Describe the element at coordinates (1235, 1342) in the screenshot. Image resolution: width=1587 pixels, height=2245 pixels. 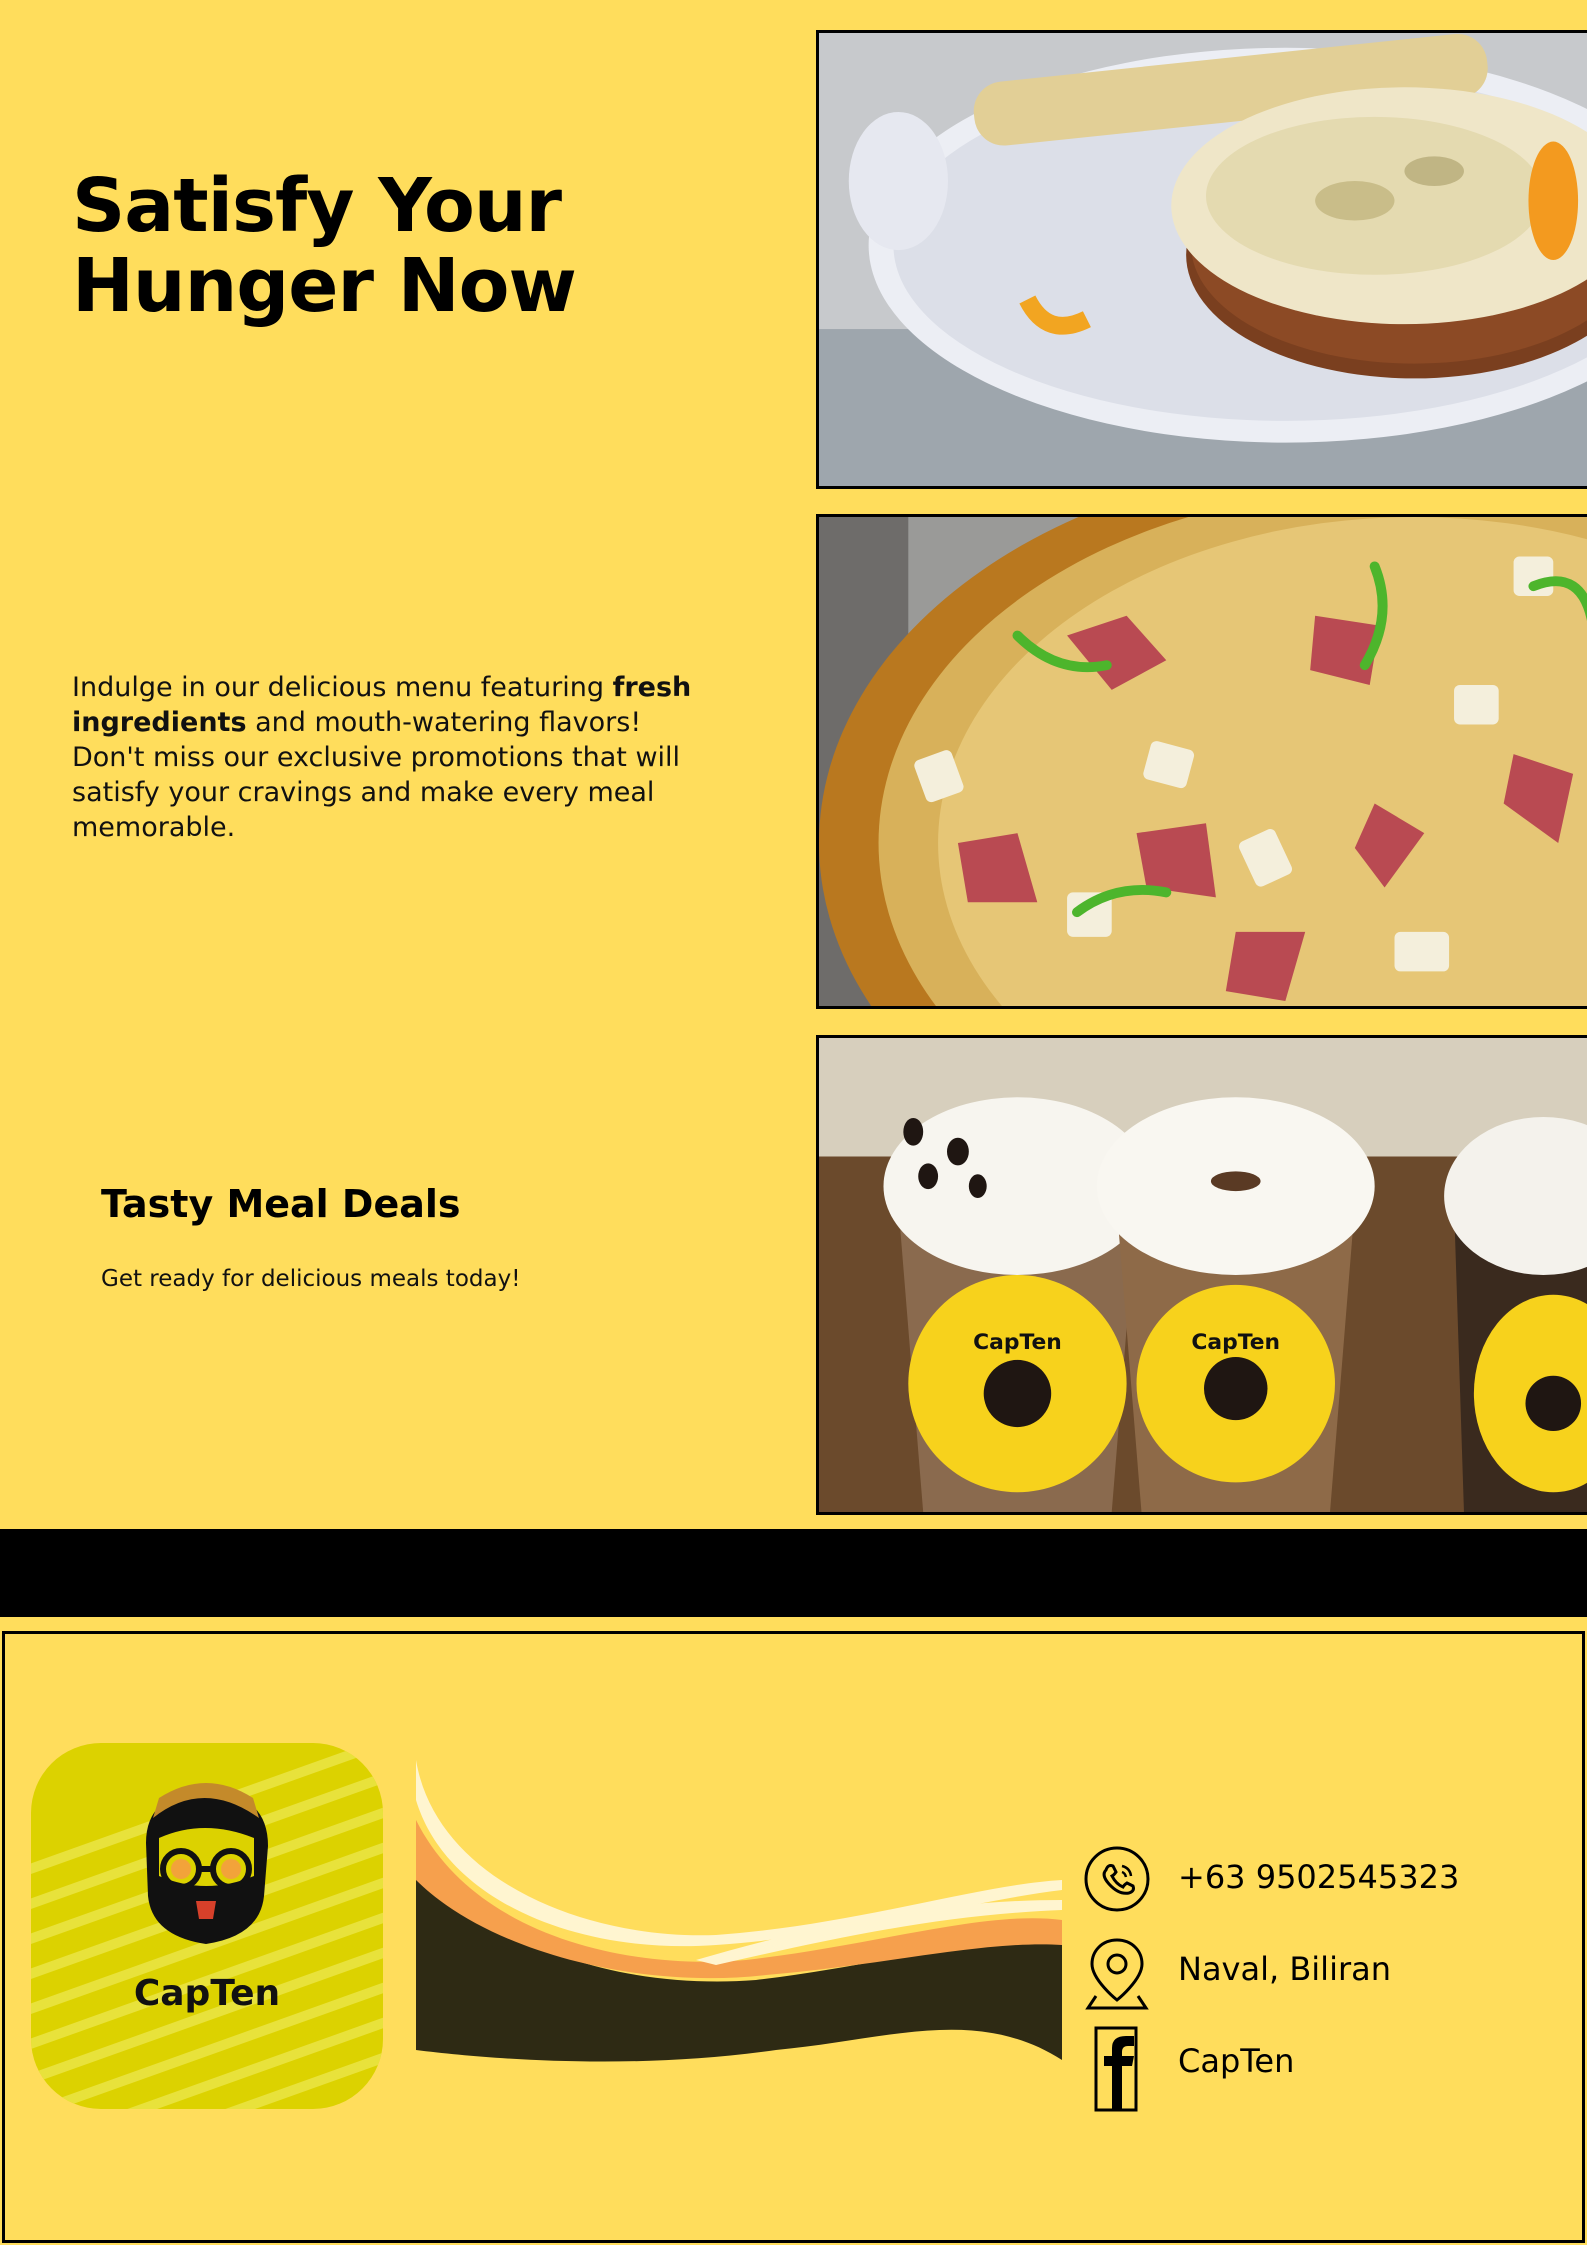
I see `cup-label-2: CapTen` at that location.